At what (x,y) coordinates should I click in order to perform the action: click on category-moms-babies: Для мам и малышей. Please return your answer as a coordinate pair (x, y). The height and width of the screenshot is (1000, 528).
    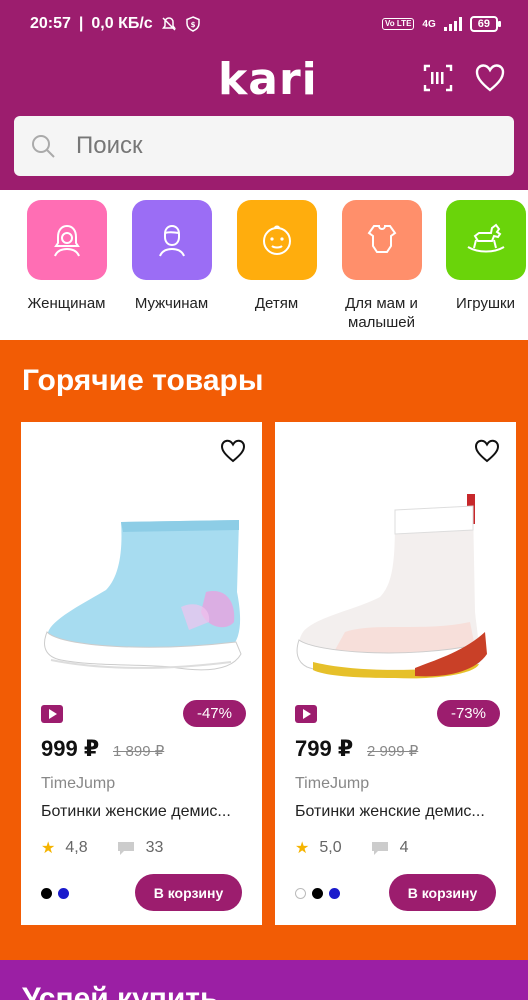
    Looking at the image, I should click on (381, 266).